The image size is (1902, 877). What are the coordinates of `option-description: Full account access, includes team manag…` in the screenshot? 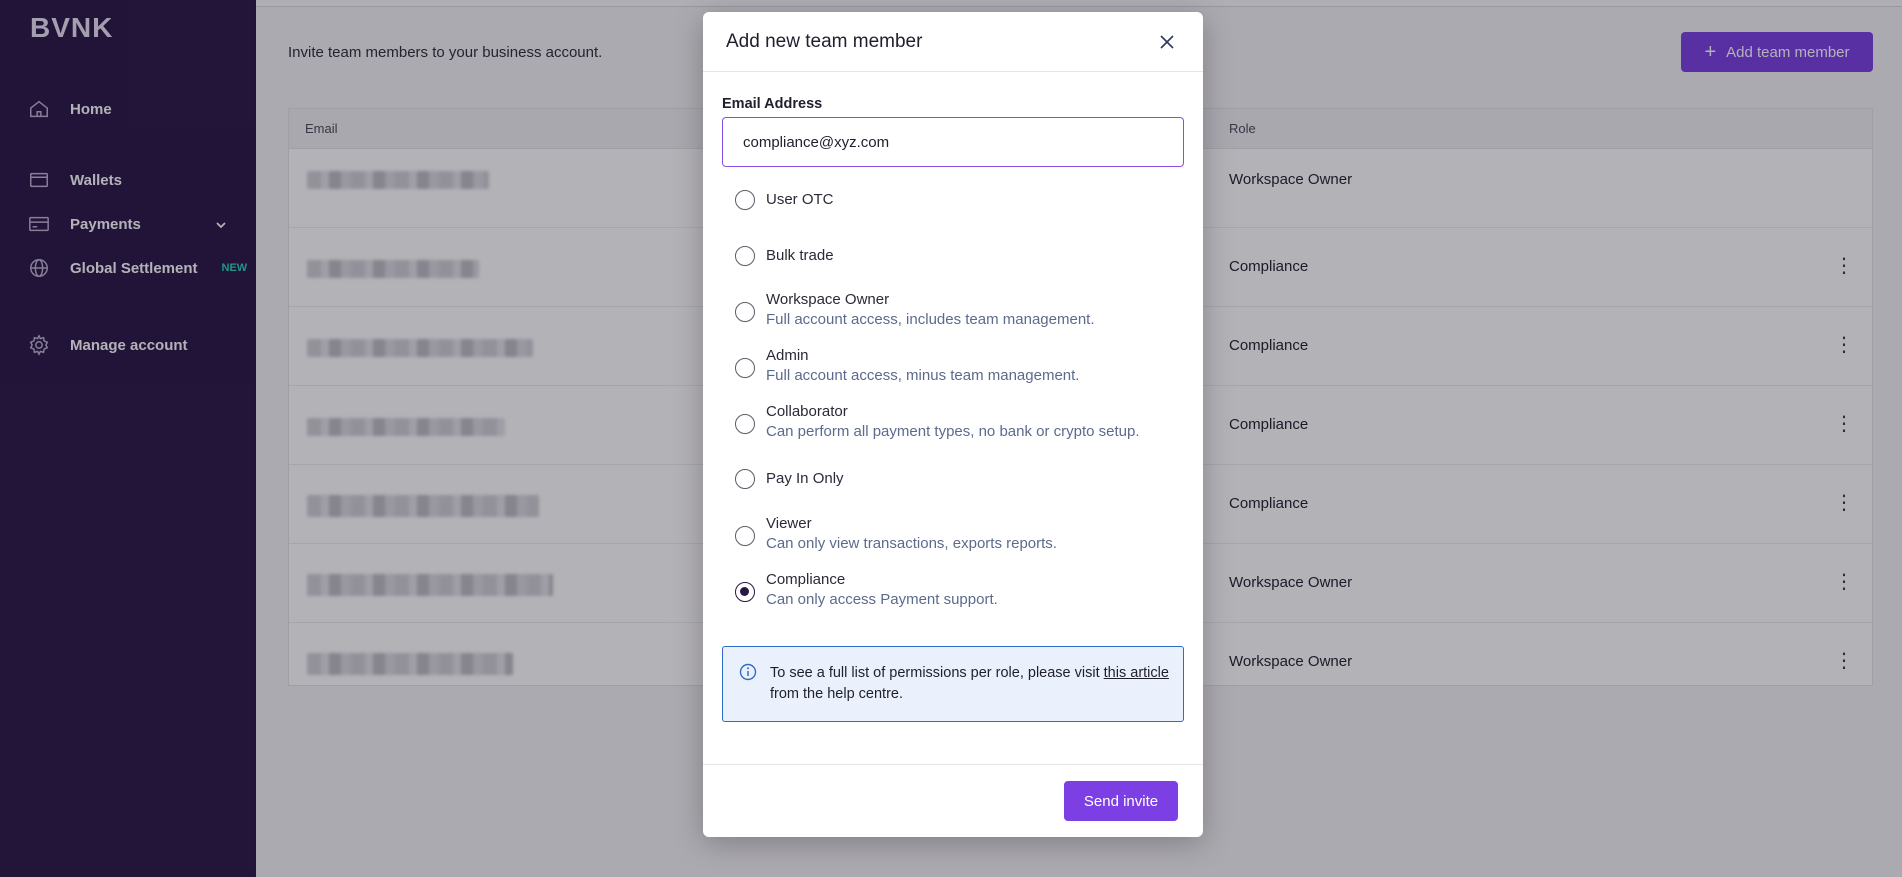 It's located at (930, 319).